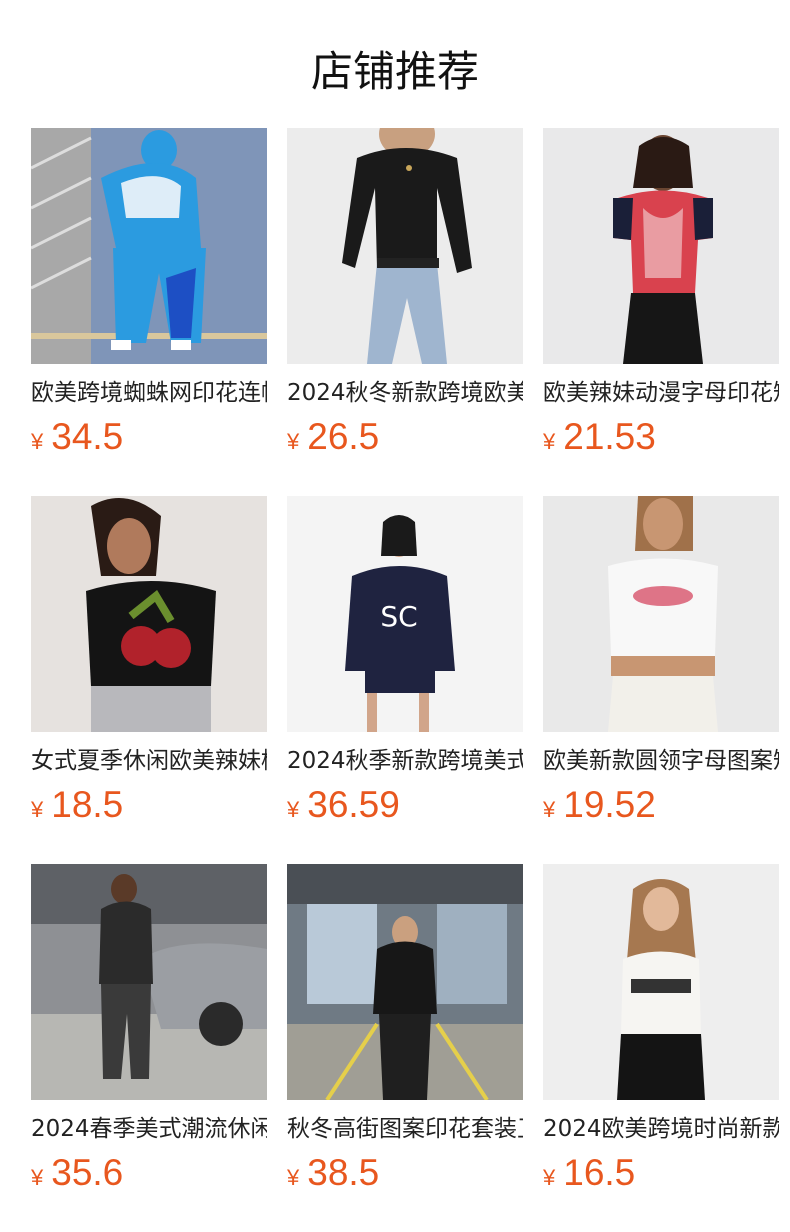  What do you see at coordinates (609, 436) in the screenshot?
I see `price-value: 21.53` at bounding box center [609, 436].